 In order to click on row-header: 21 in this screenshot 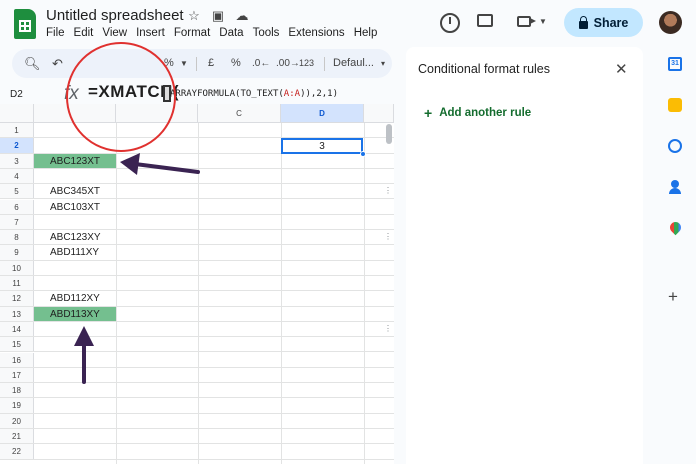, I will do `click(17, 436)`.